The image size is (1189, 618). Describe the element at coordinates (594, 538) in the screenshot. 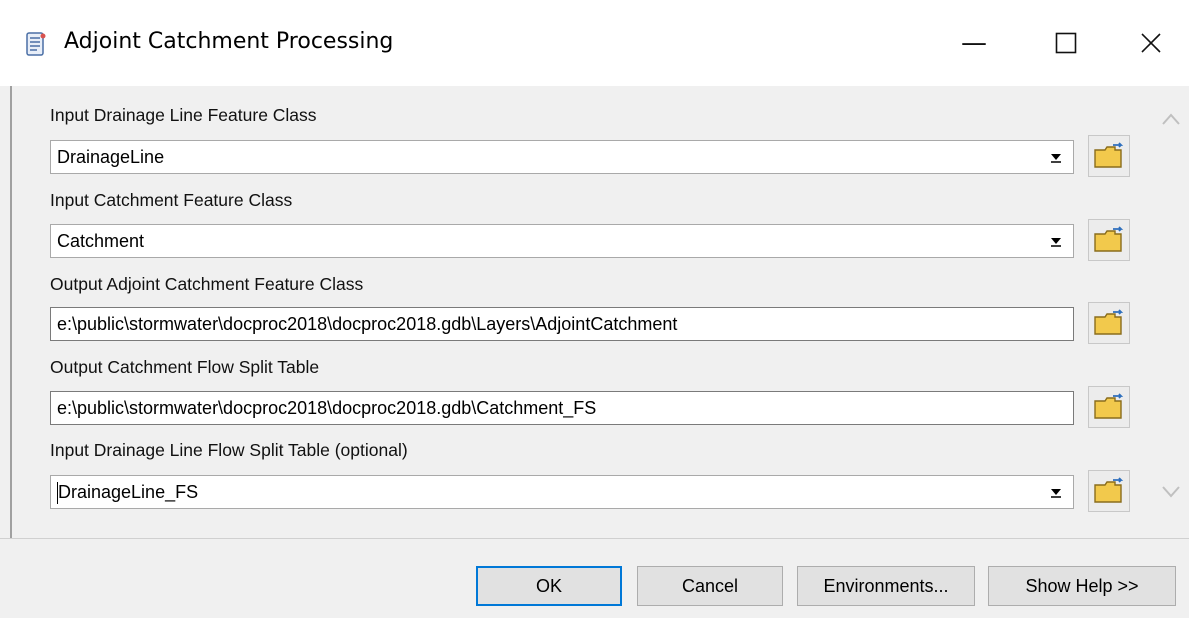

I see `footer-separator` at that location.